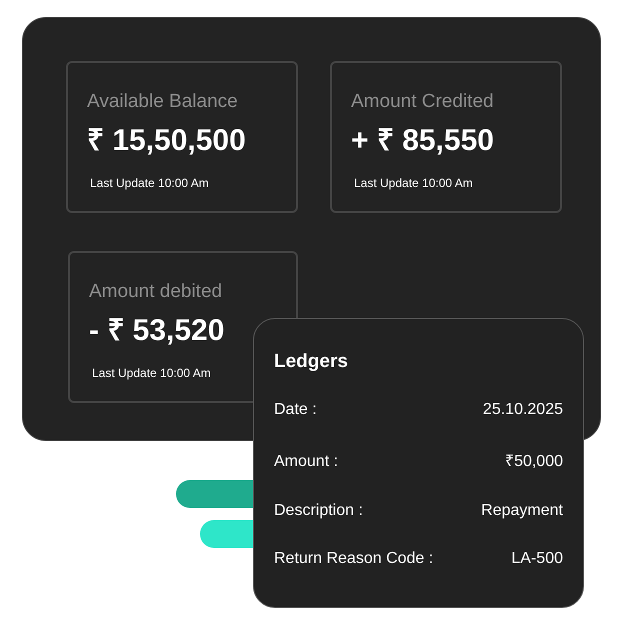  I want to click on card-amount: + ₹ 85,550, so click(422, 141).